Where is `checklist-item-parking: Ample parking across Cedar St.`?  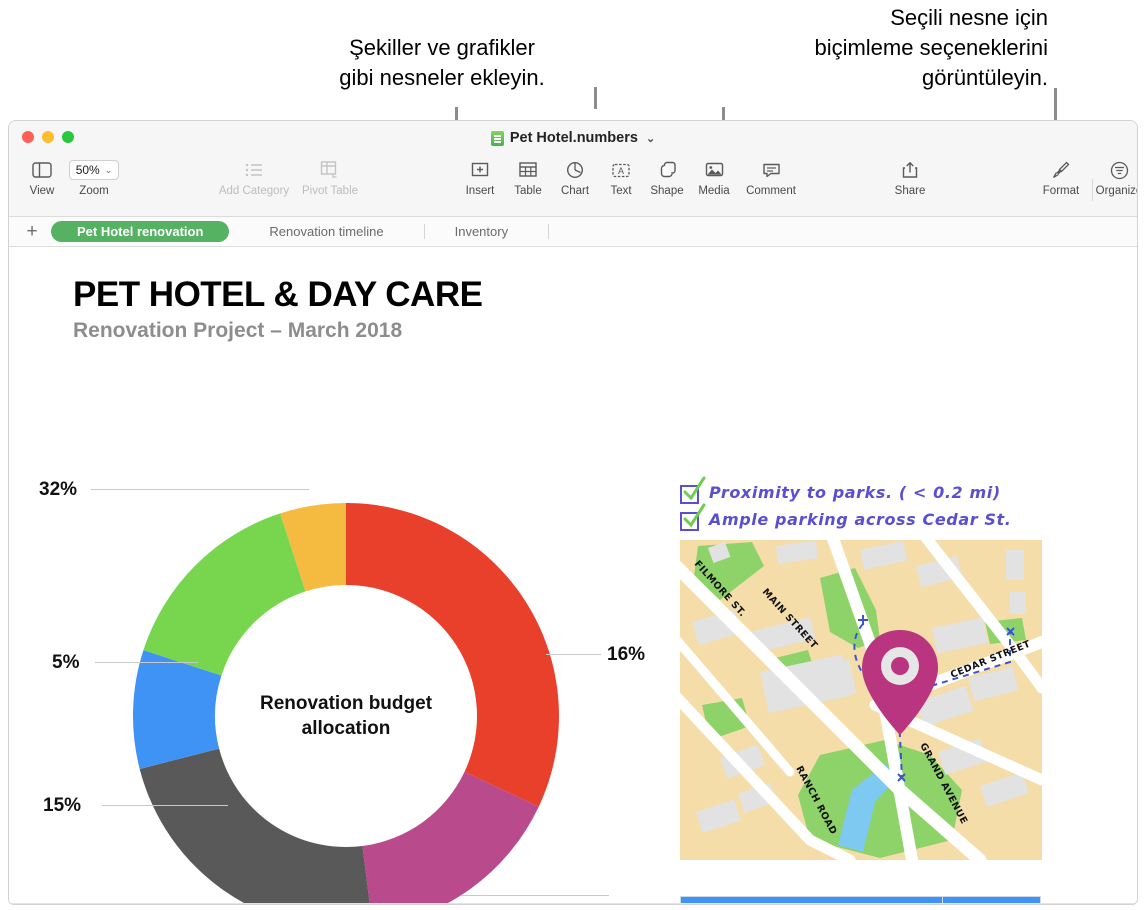 checklist-item-parking: Ample parking across Cedar St. is located at coordinates (846, 520).